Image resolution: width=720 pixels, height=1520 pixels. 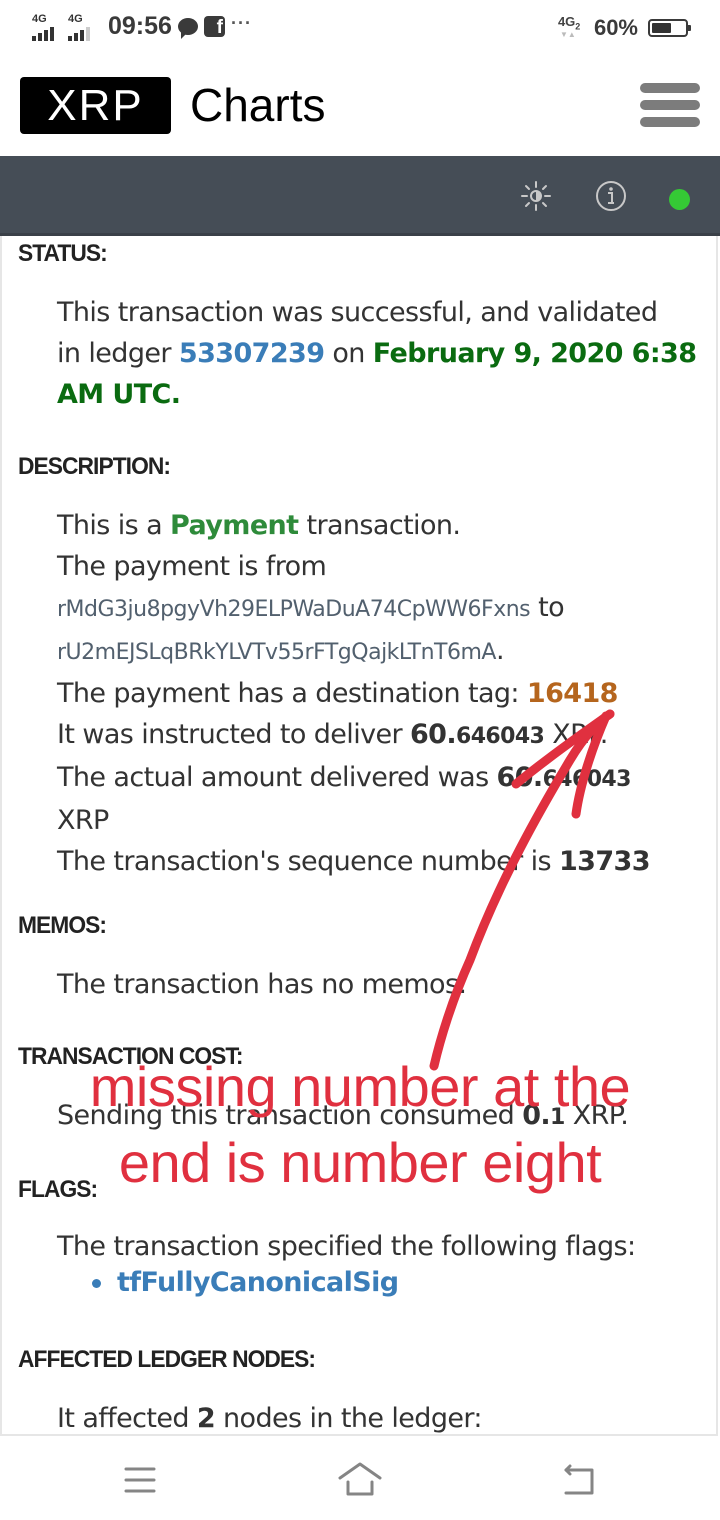 I want to click on to-account-link: rU2mEJSLqBRkYLVTv55rFTgQajkLTnT6mA, so click(x=276, y=652).